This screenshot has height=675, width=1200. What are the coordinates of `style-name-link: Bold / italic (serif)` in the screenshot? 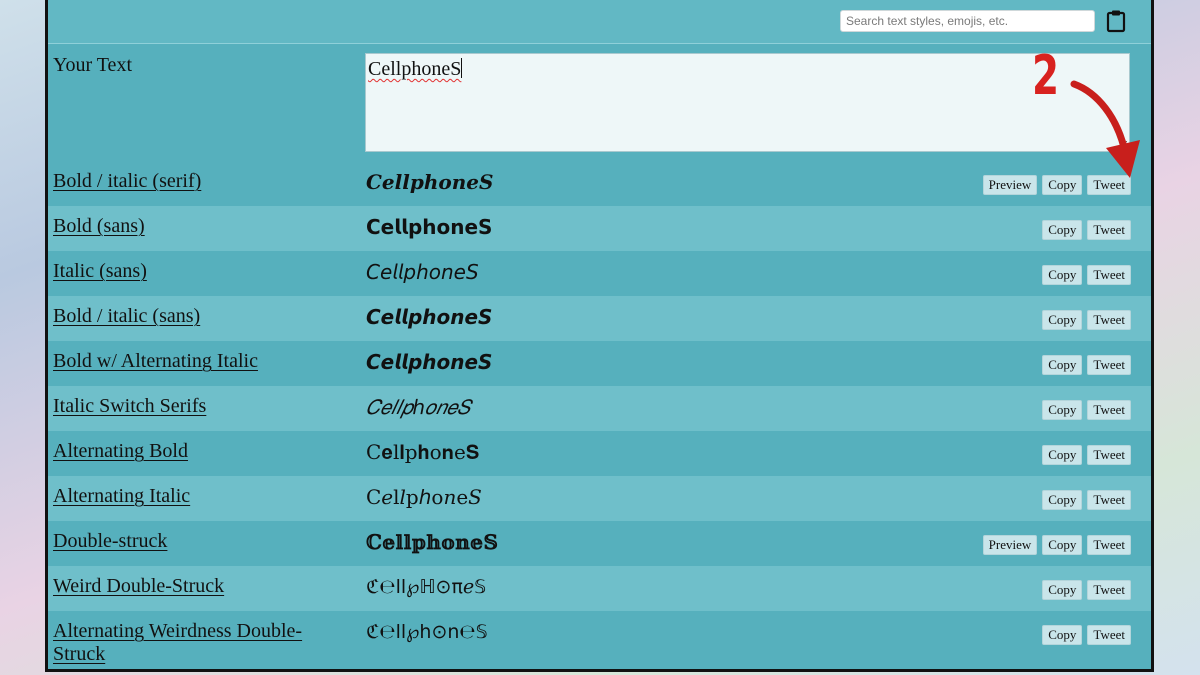 It's located at (198, 181).